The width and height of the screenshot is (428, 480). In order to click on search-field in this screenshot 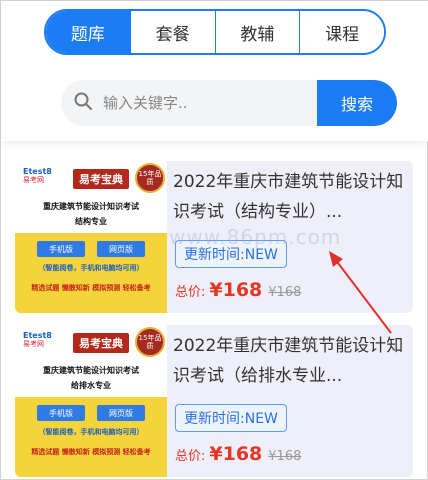, I will do `click(189, 103)`.